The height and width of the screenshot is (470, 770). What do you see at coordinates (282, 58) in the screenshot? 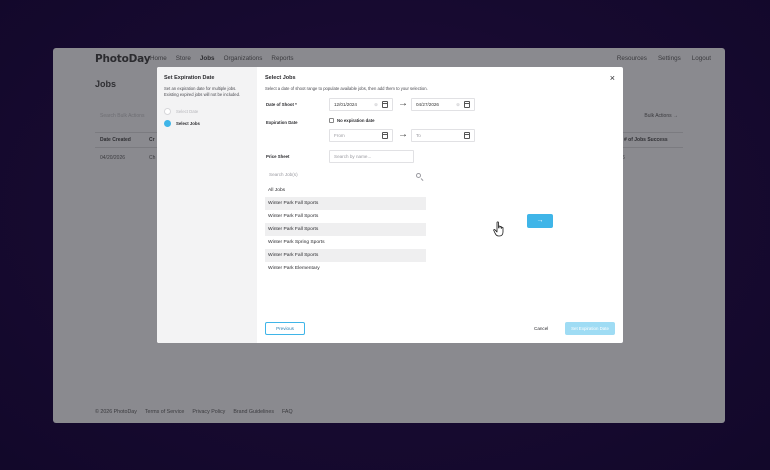
I see `nav-reports: Reports` at bounding box center [282, 58].